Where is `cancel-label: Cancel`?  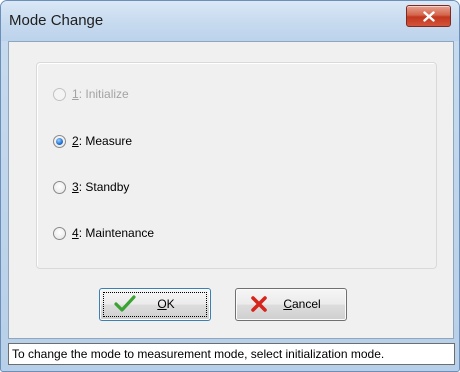 cancel-label: Cancel is located at coordinates (302, 304).